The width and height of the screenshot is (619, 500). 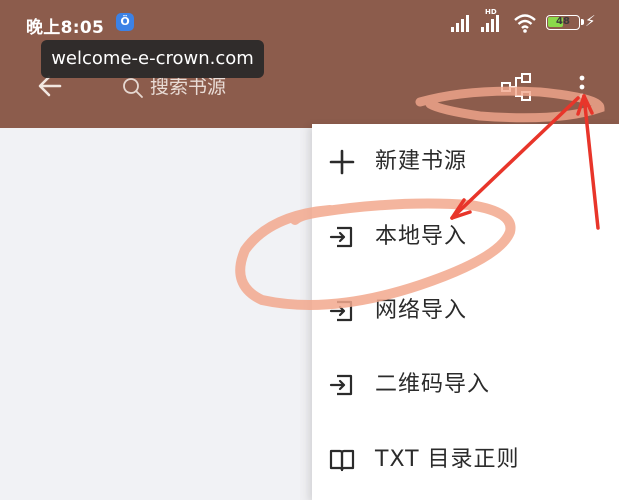 What do you see at coordinates (188, 87) in the screenshot?
I see `search-placeholder: 搜索书源` at bounding box center [188, 87].